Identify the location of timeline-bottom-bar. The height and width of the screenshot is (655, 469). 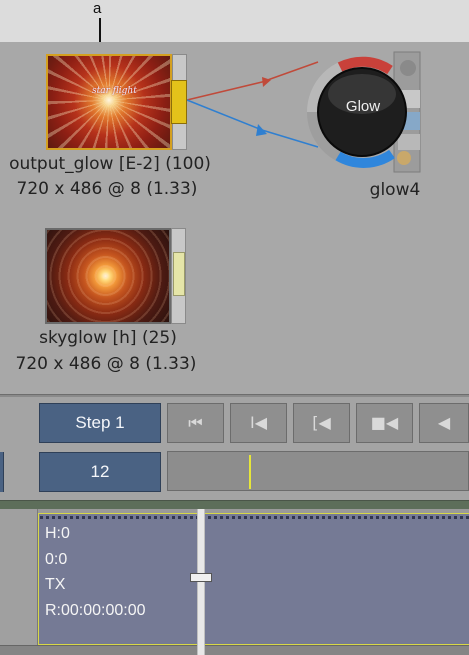
(234, 650).